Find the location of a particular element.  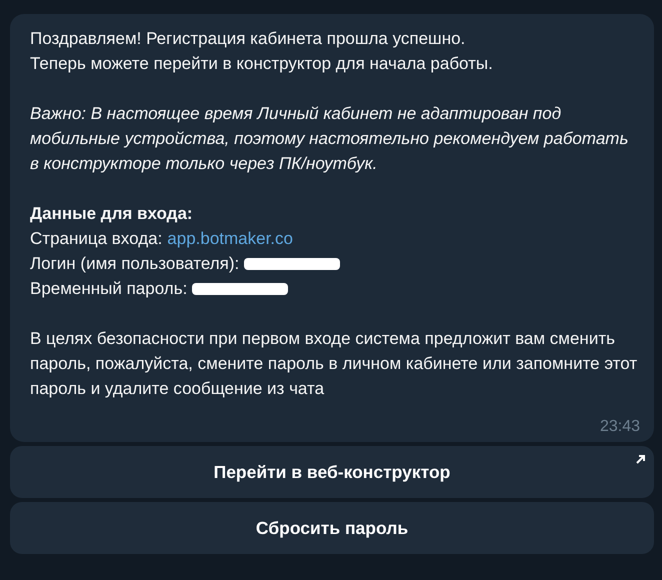

section-heading: Данные для входа: is located at coordinates (112, 214).